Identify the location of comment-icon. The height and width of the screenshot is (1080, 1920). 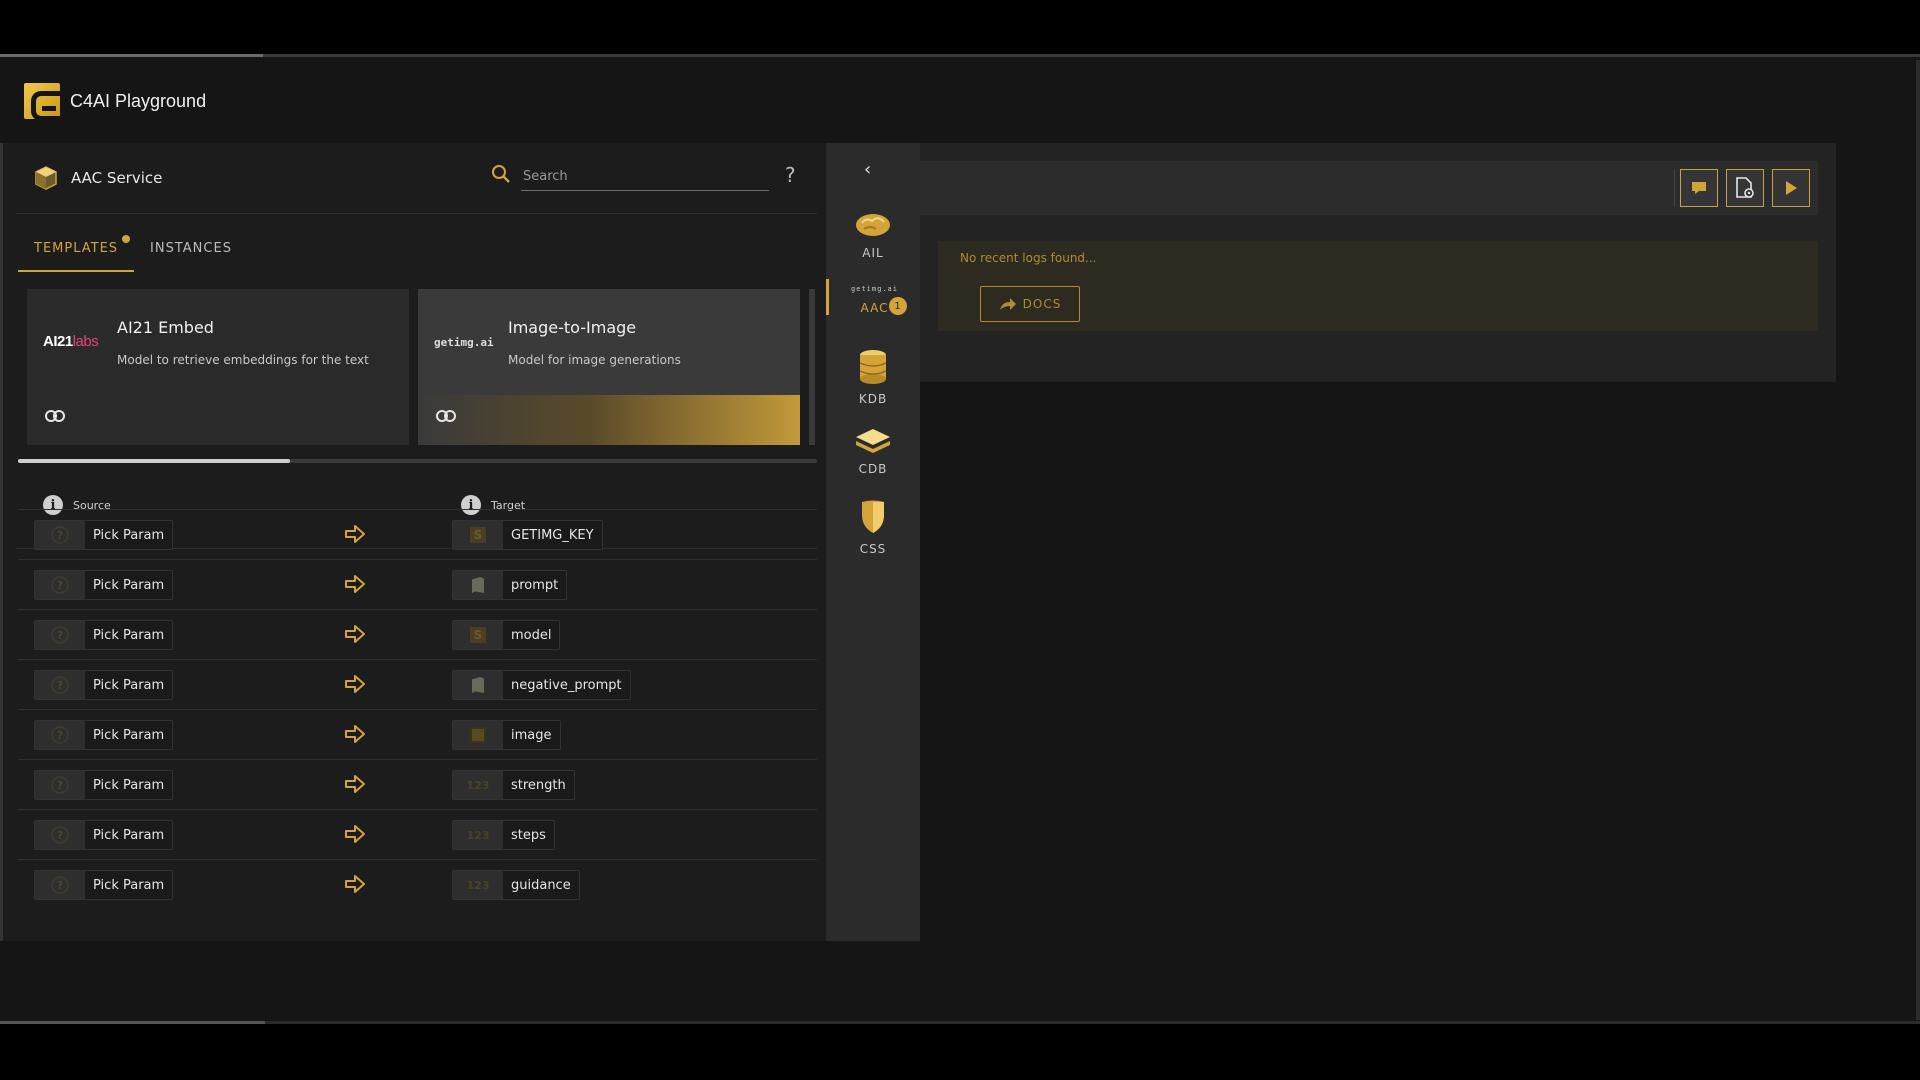
(1699, 188).